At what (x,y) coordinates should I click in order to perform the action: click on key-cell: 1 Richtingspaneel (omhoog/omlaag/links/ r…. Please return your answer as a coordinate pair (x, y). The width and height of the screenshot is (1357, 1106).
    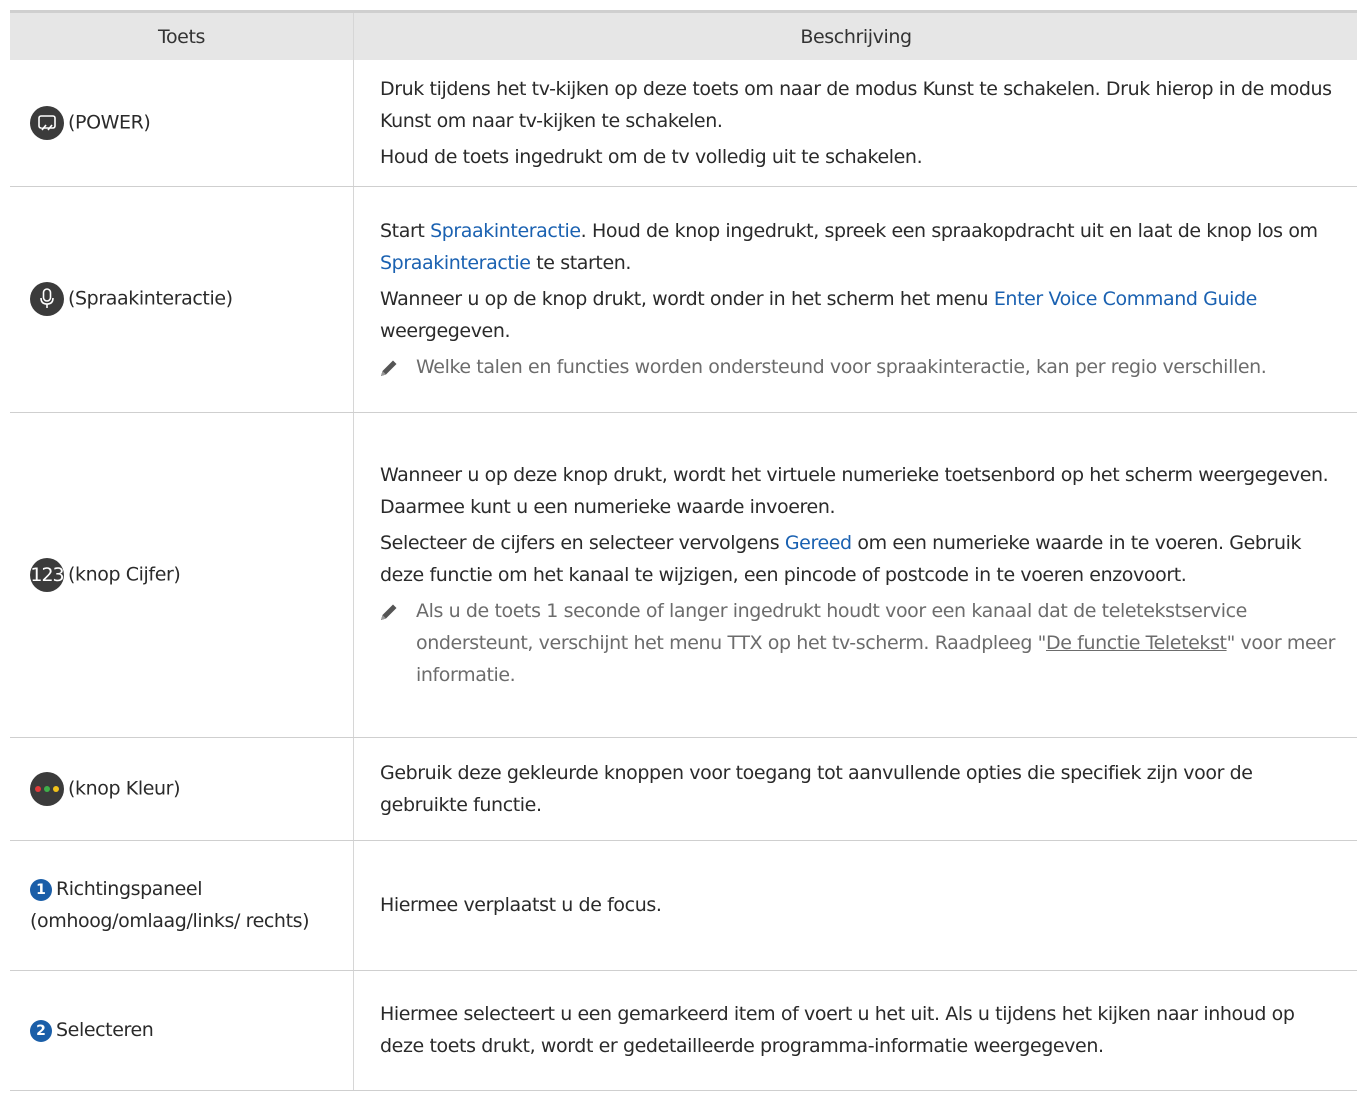
    Looking at the image, I should click on (182, 905).